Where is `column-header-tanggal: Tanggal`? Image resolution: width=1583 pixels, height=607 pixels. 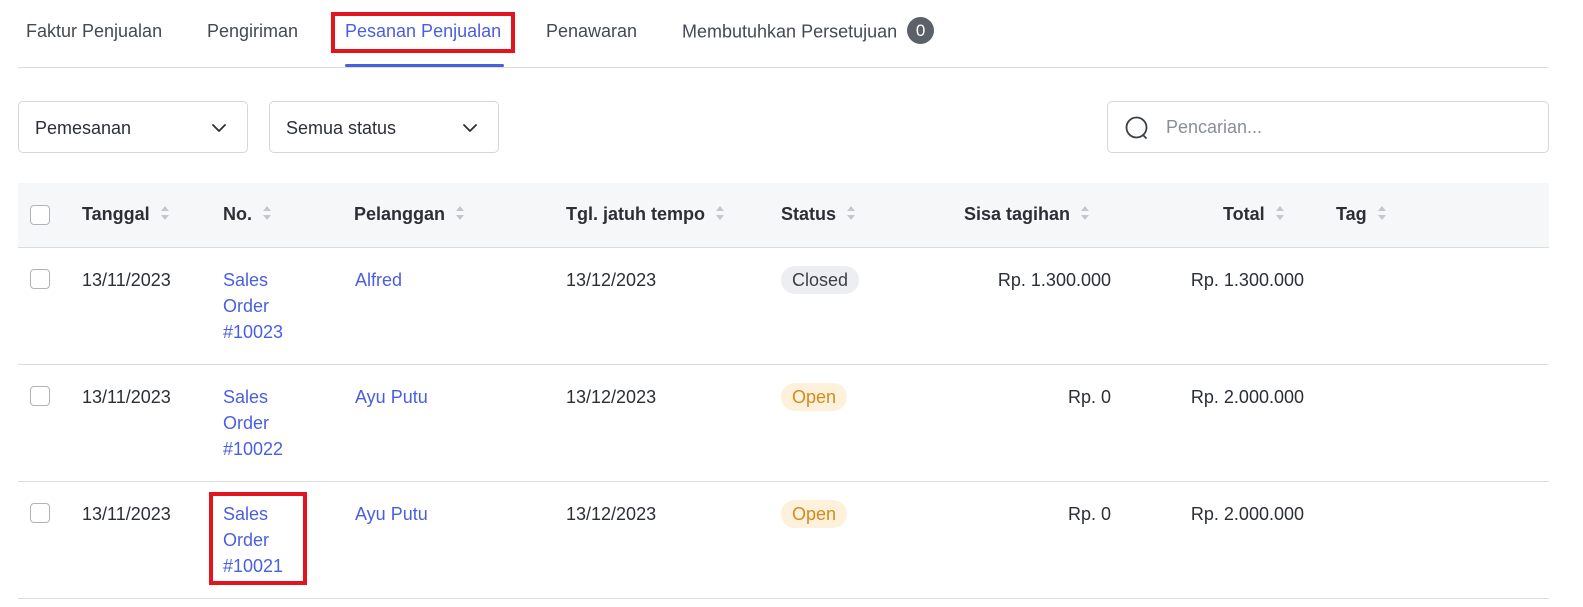 column-header-tanggal: Tanggal is located at coordinates (126, 214).